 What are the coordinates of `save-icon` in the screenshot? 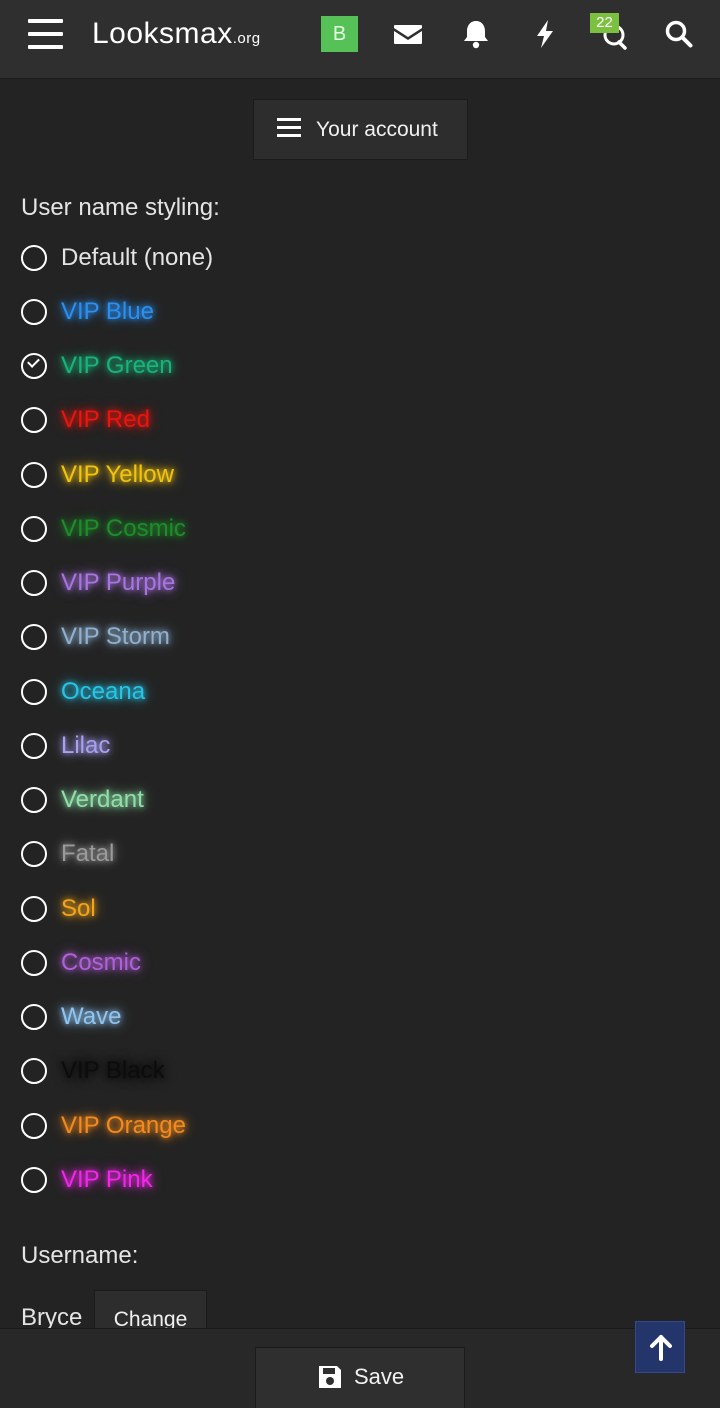 It's located at (330, 1377).